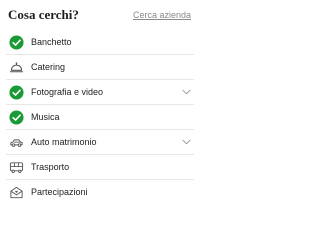 This screenshot has width=320, height=240. What do you see at coordinates (59, 192) in the screenshot?
I see `category-label: Partecipazioni` at bounding box center [59, 192].